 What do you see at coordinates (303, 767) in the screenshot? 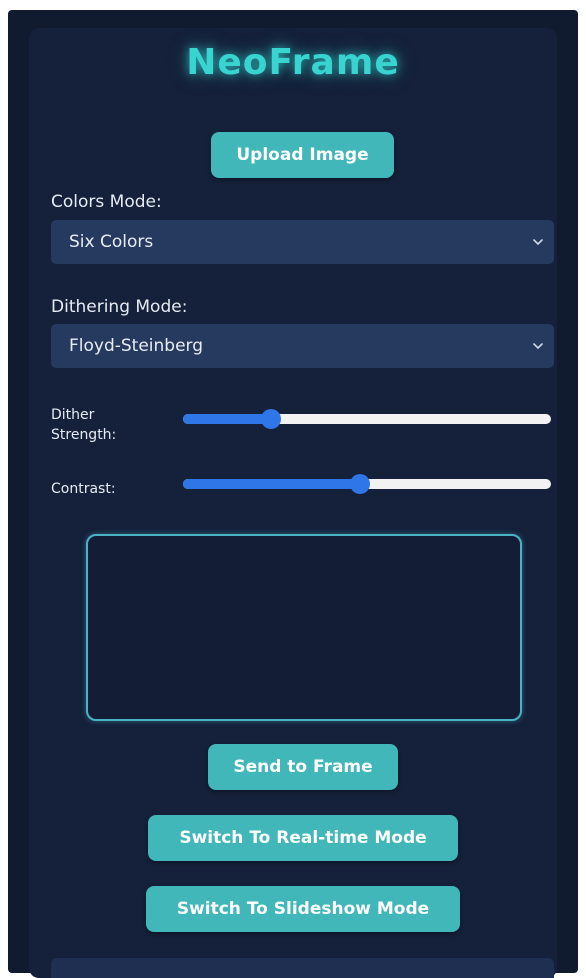
I see `send-to-frame-button: Send to Frame` at bounding box center [303, 767].